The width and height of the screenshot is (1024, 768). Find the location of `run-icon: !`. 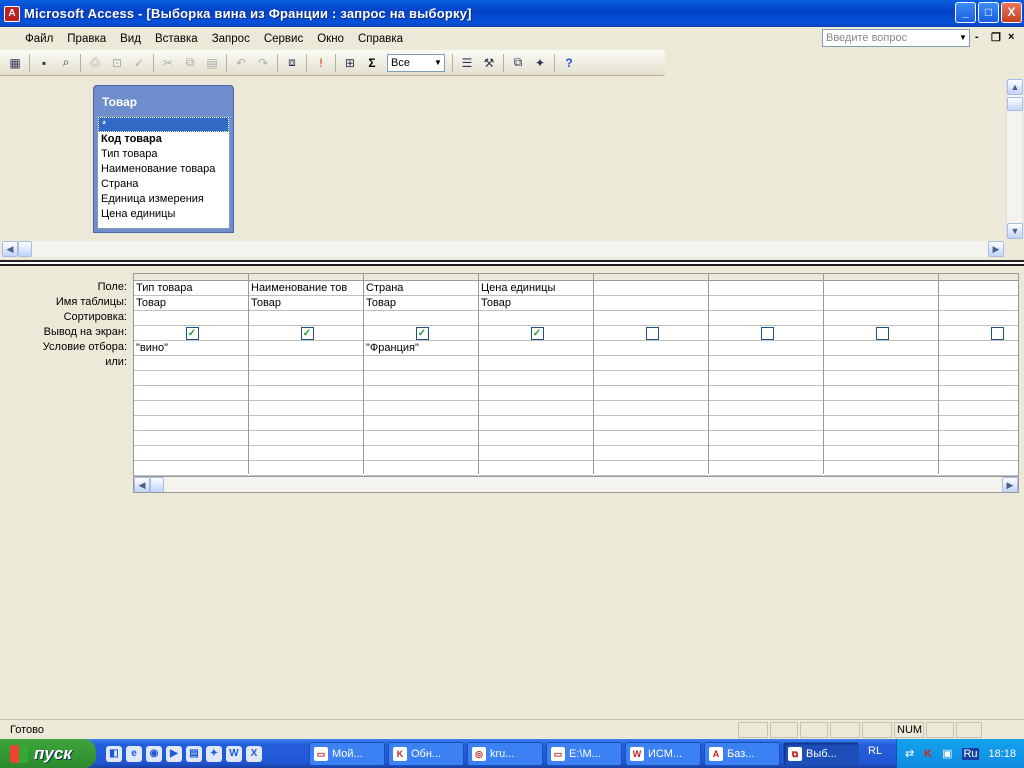

run-icon: ! is located at coordinates (321, 63).